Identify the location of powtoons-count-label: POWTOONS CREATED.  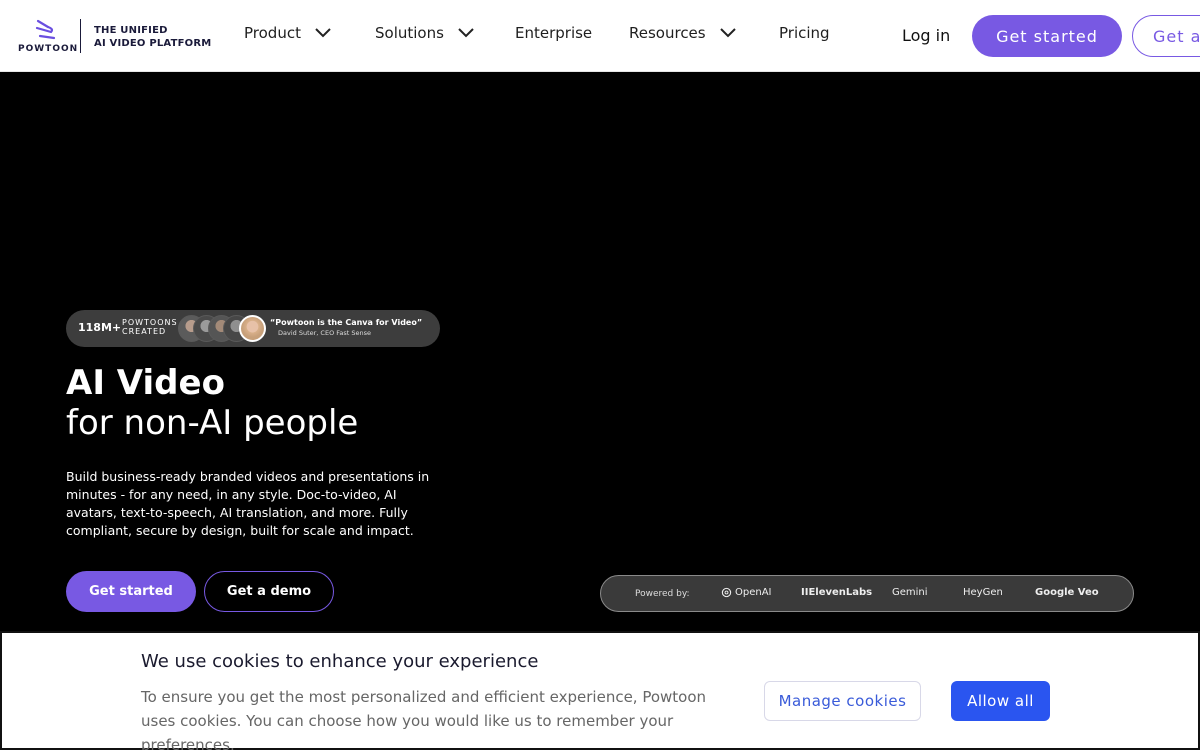
(150, 327).